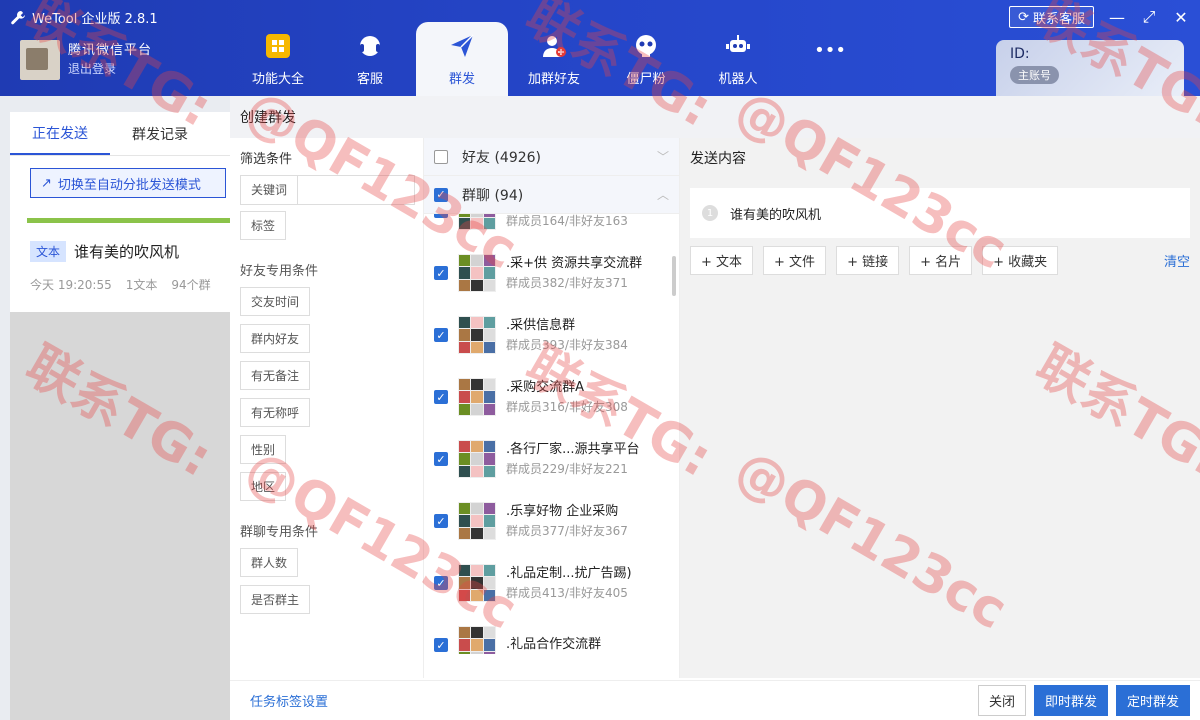 This screenshot has width=1200, height=720. I want to click on nav-service: 客服, so click(370, 59).